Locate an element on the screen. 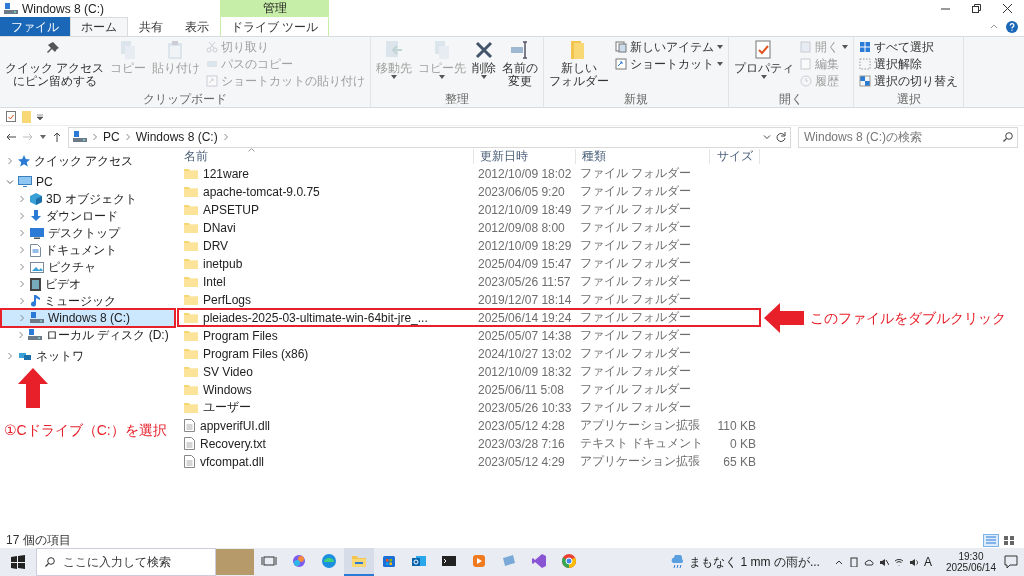 The image size is (1024, 576). table-cell-text: 2012/10/09 18:49 is located at coordinates (525, 209).